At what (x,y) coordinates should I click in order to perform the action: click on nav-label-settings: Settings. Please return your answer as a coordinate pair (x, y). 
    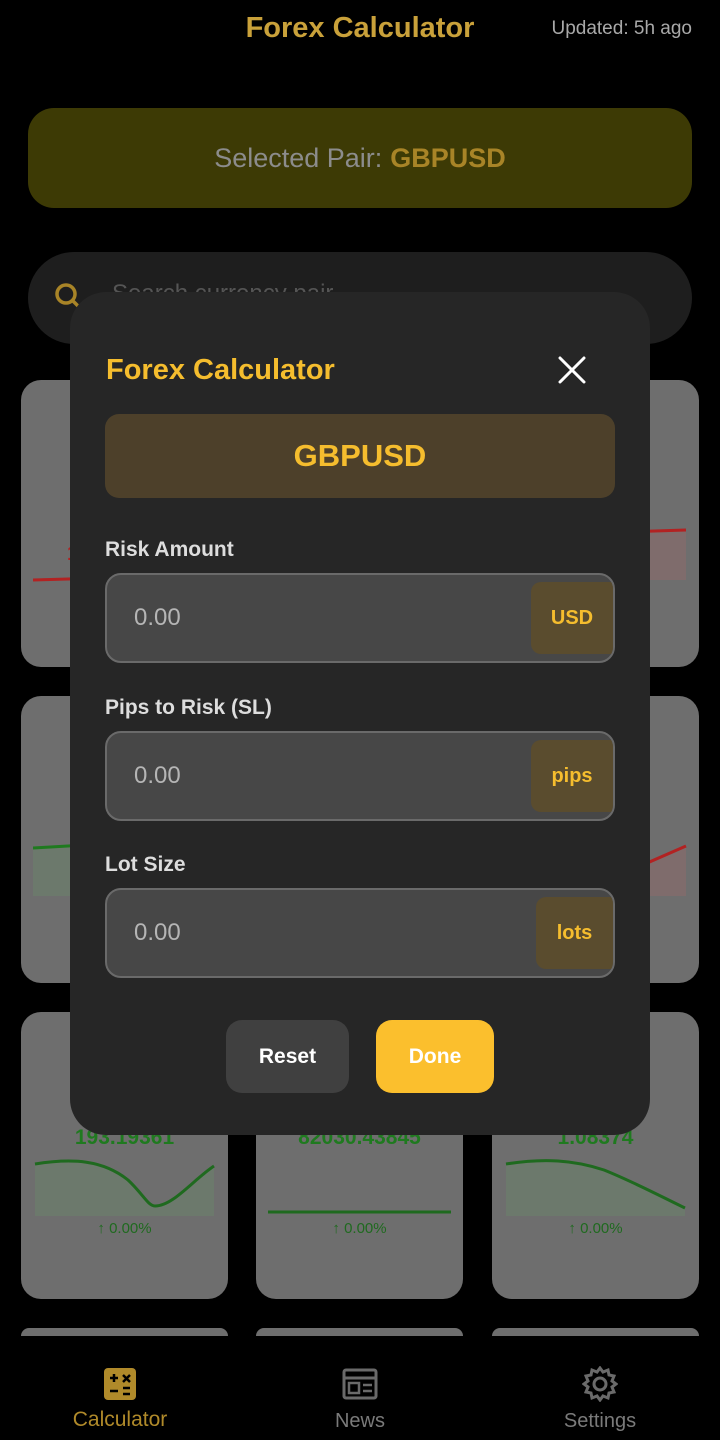
    Looking at the image, I should click on (600, 1421).